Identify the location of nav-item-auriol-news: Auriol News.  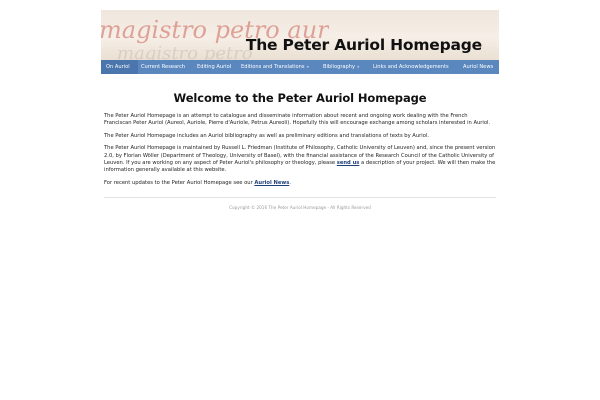
(479, 67).